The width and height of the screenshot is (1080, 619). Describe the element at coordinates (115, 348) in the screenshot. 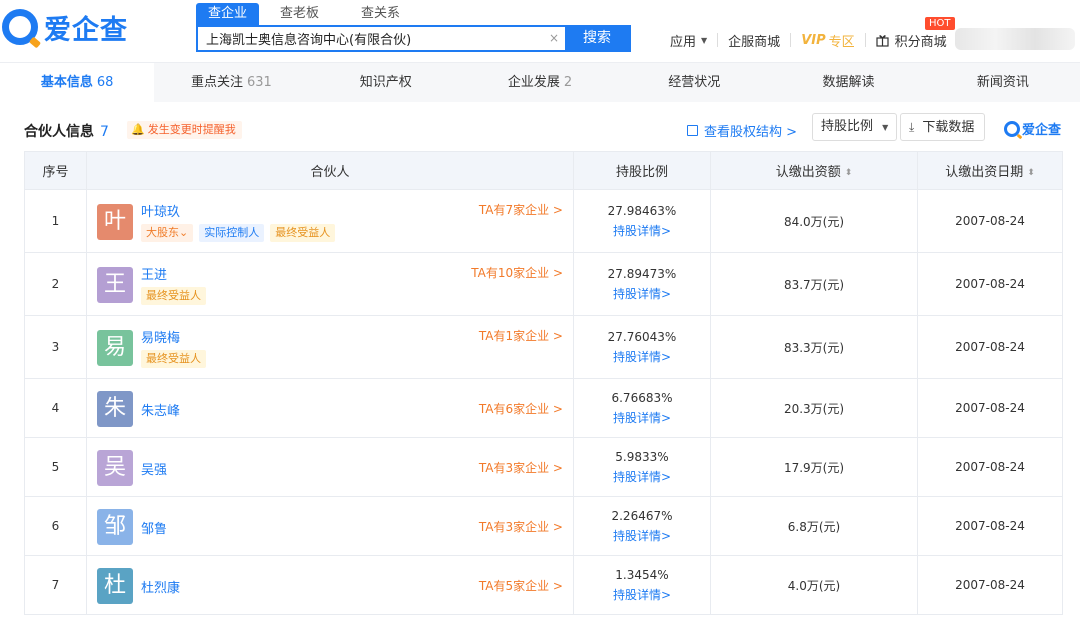

I see `avatar: 易` at that location.